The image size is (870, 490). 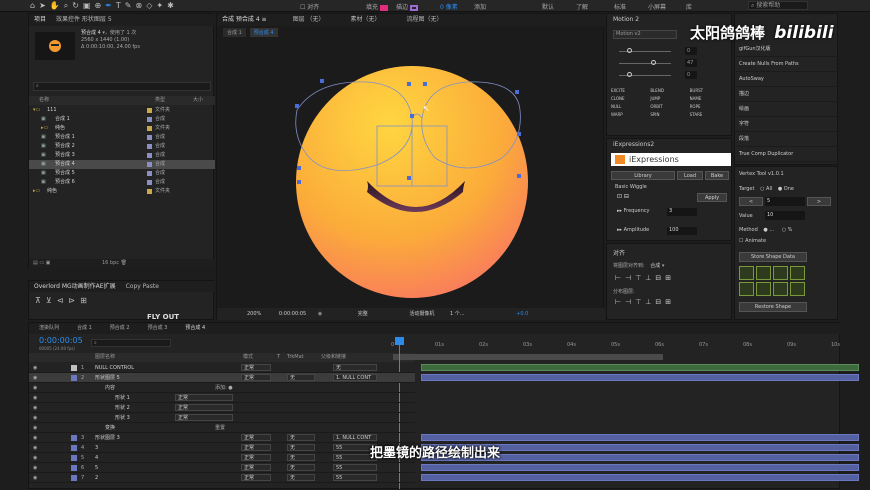 What do you see at coordinates (42, 6) in the screenshot?
I see `selection-tool-icon: ➤` at bounding box center [42, 6].